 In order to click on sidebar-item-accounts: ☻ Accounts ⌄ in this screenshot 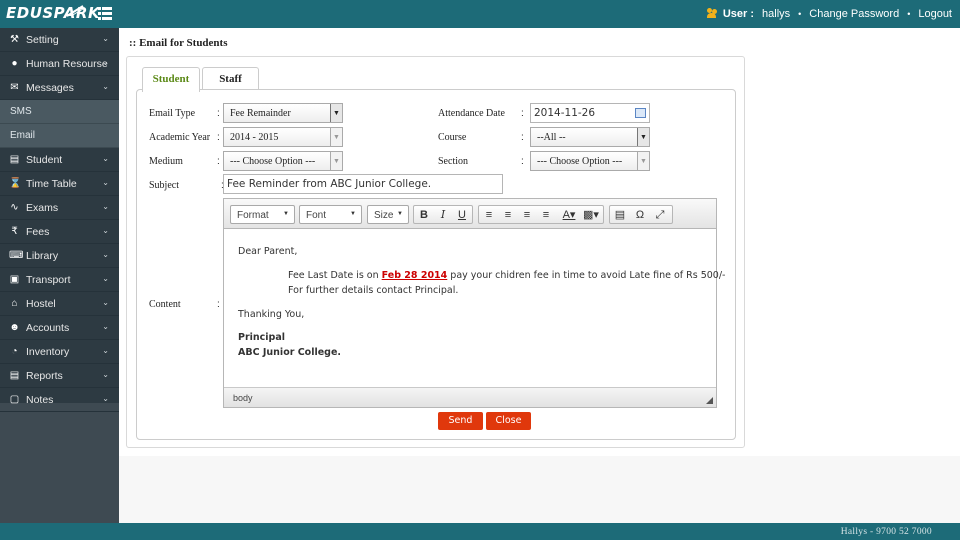, I will do `click(59, 328)`.